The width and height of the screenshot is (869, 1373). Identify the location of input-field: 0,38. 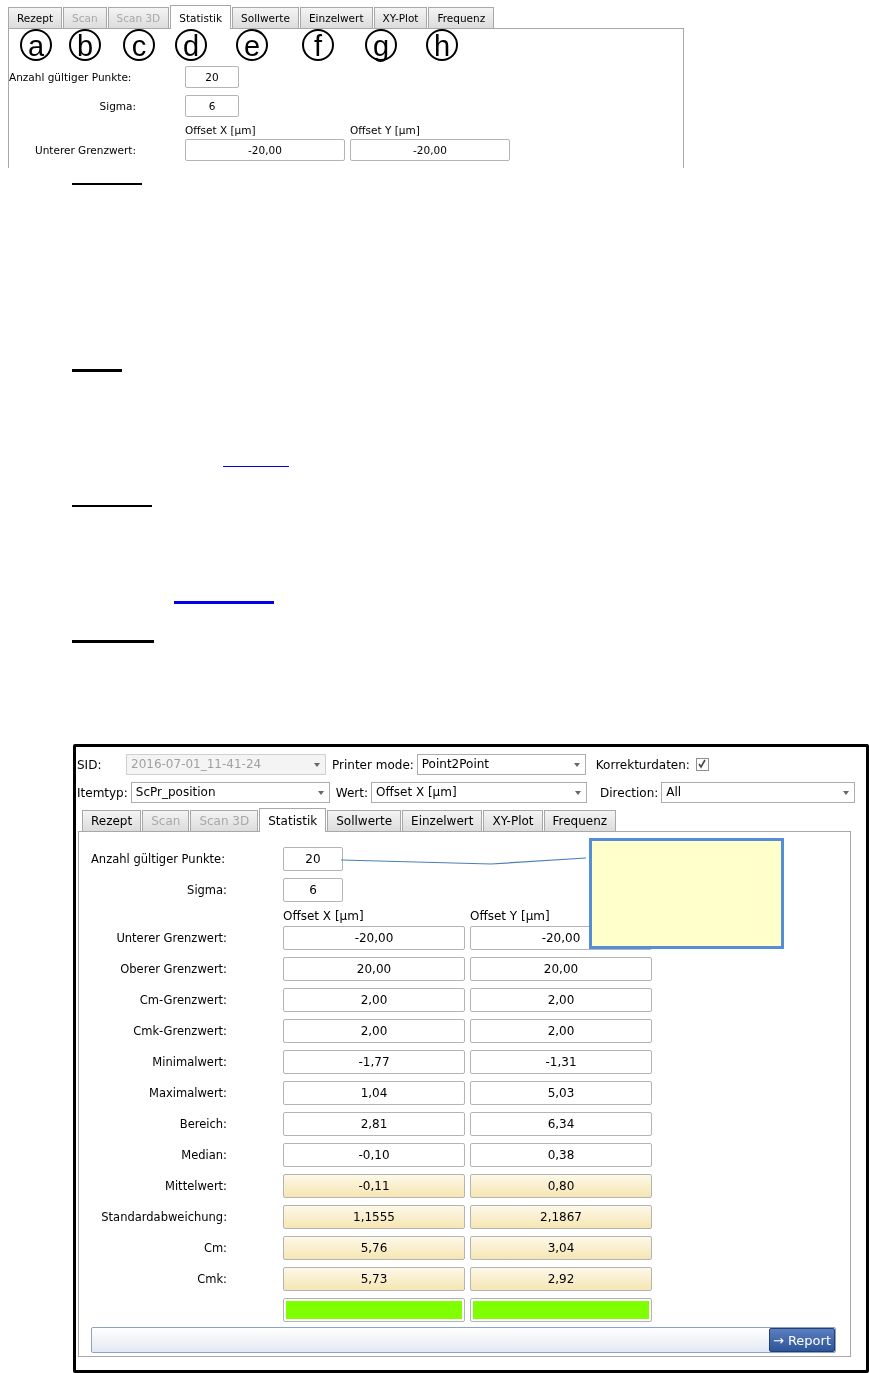
(561, 1155).